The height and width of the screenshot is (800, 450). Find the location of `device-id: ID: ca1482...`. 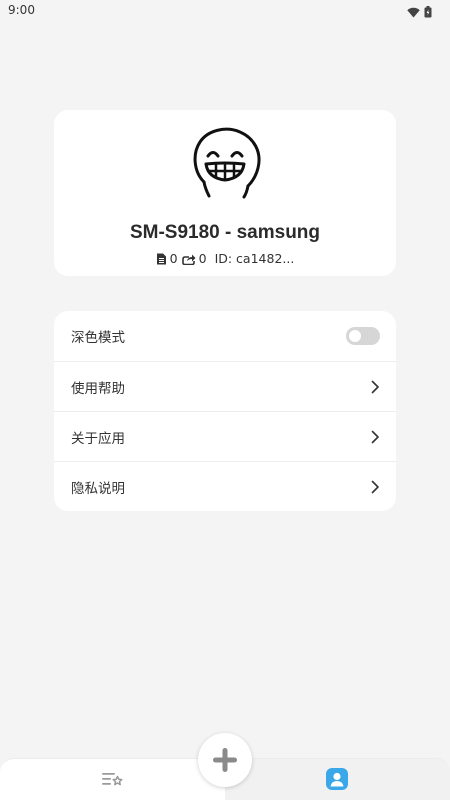

device-id: ID: ca1482... is located at coordinates (254, 258).